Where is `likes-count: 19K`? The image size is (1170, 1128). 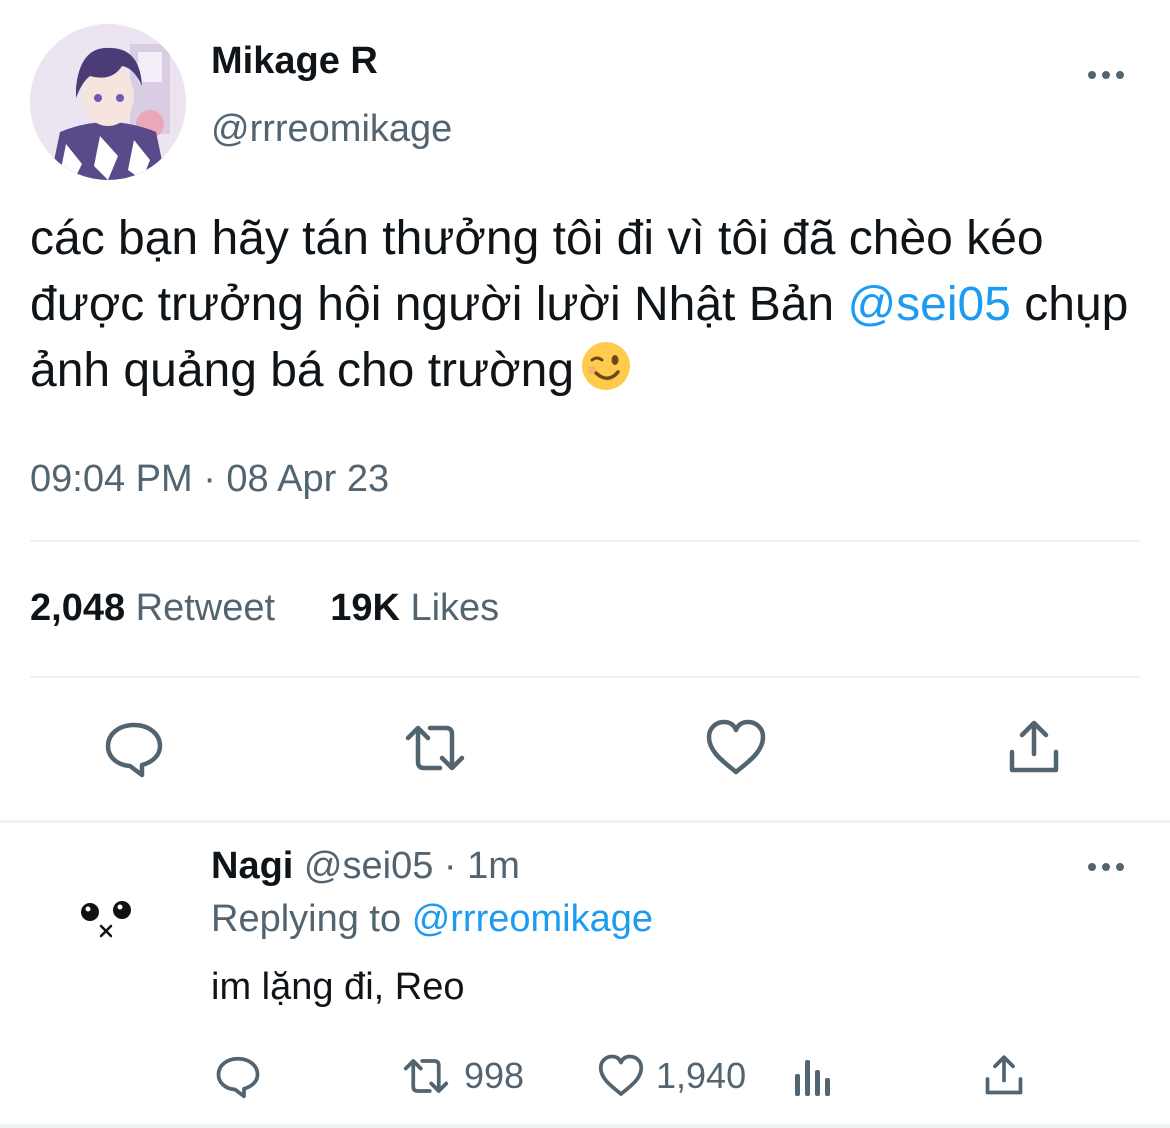
likes-count: 19K is located at coordinates (365, 608).